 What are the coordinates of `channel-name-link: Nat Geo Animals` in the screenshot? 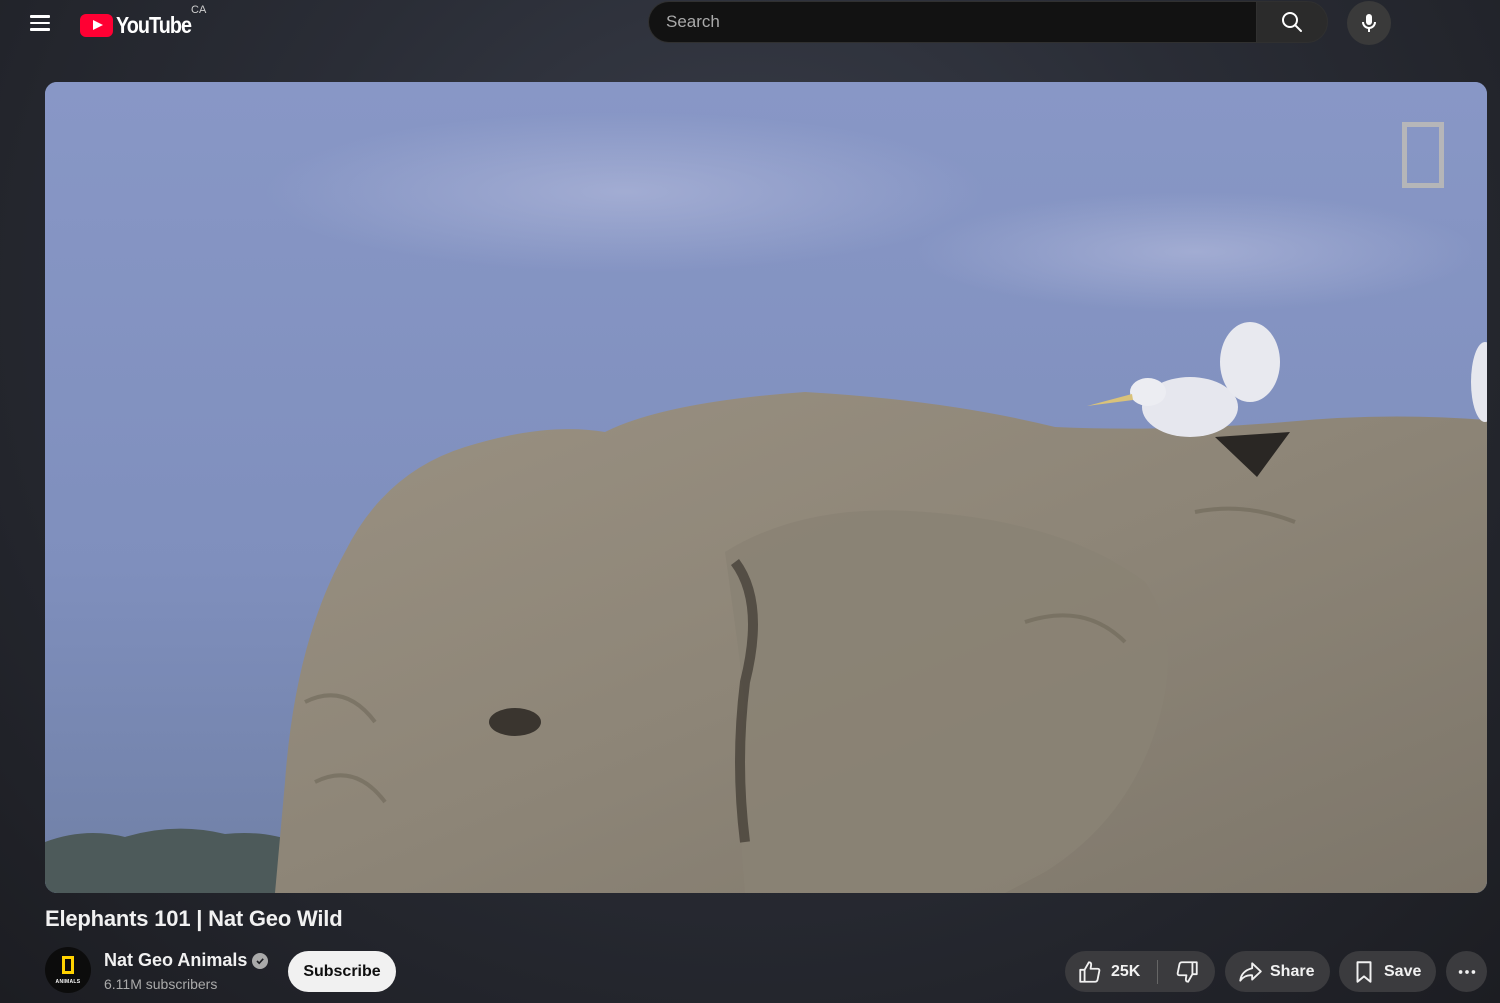 It's located at (186, 960).